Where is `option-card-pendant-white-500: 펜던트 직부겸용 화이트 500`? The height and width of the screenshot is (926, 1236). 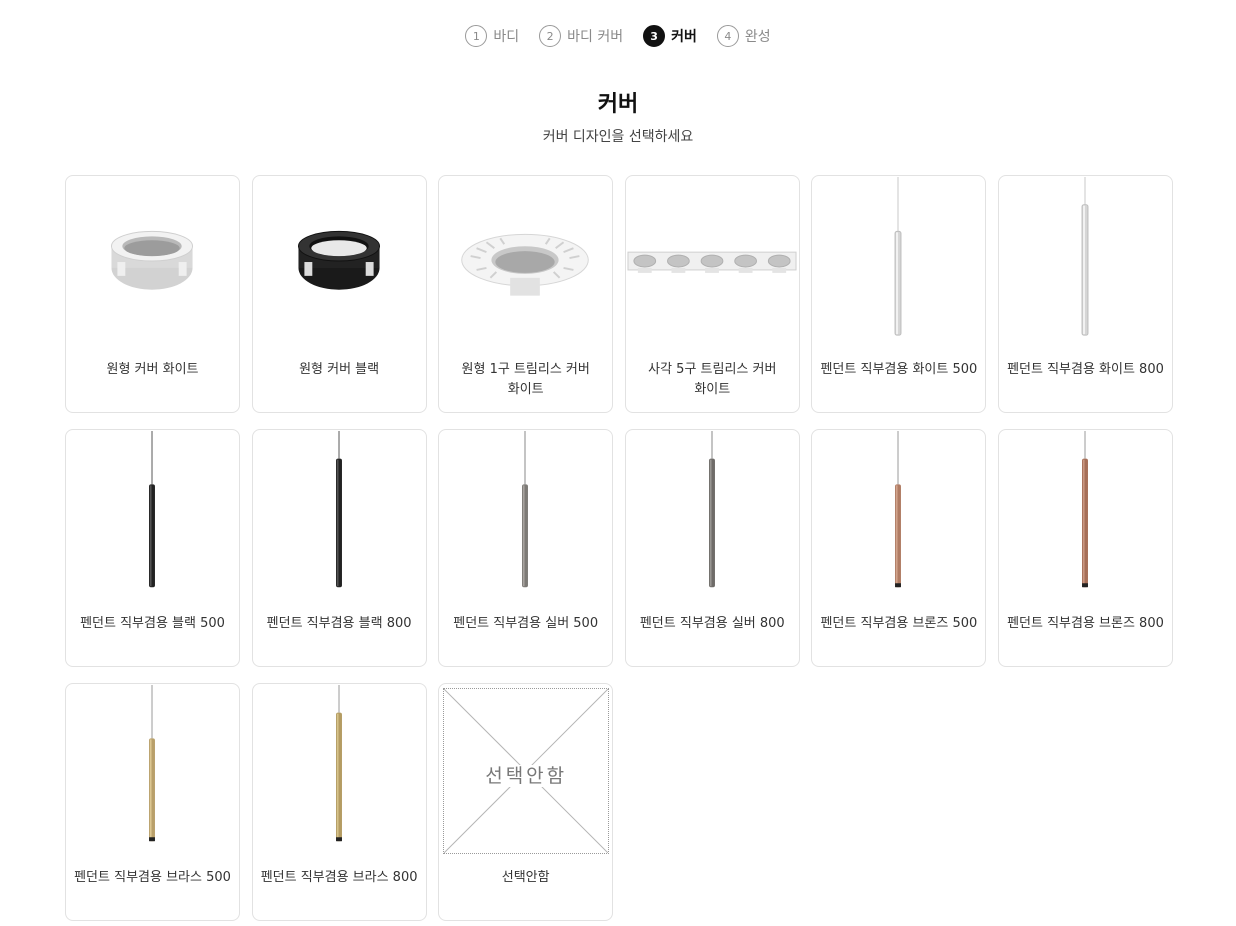
option-card-pendant-white-500: 펜던트 직부겸용 화이트 500 is located at coordinates (899, 294).